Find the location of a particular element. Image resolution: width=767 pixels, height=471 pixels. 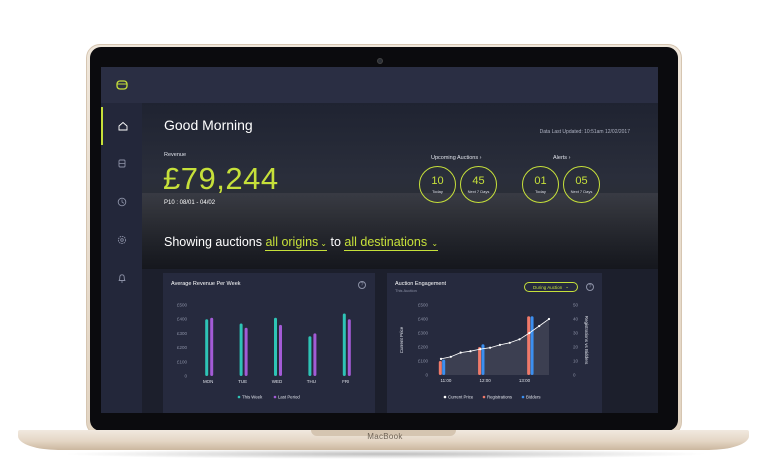

y-tick-label: £300 is located at coordinates (182, 333).